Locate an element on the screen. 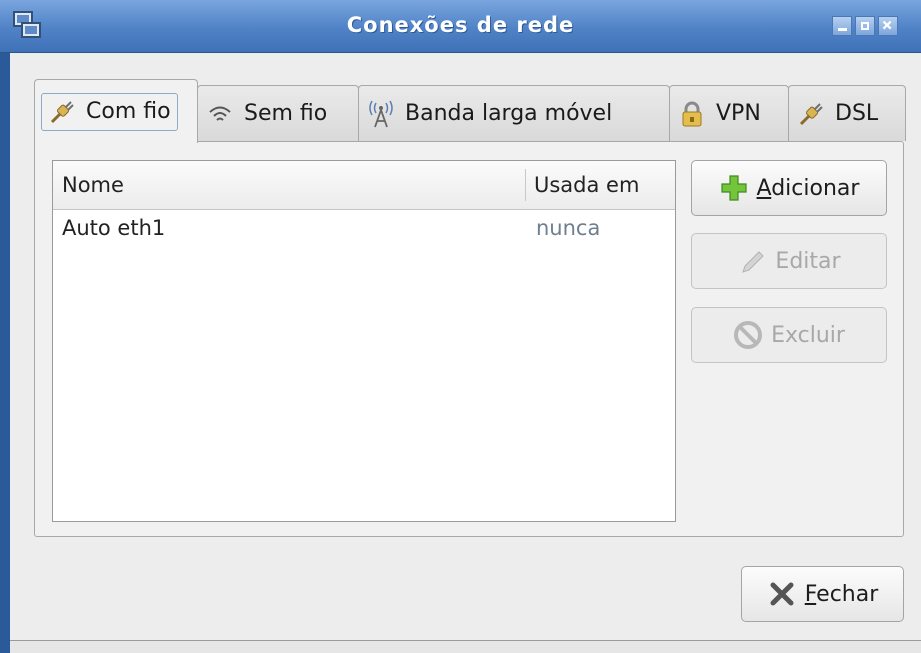 The image size is (921, 653). column-header-nome: Nome is located at coordinates (93, 185).